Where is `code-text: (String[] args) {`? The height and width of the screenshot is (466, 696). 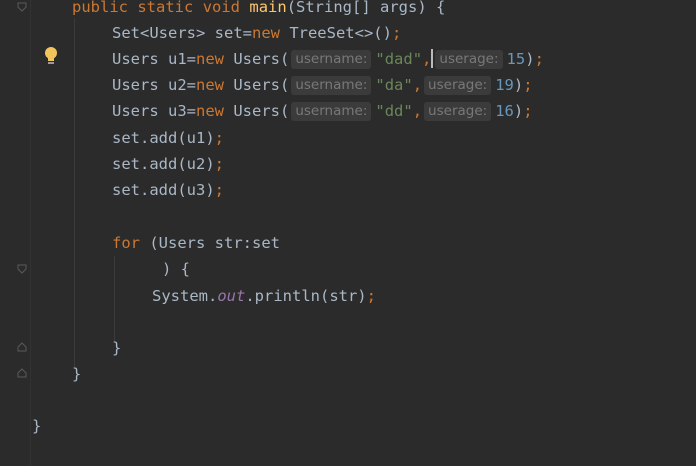 code-text: (String[] args) { is located at coordinates (366, 8).